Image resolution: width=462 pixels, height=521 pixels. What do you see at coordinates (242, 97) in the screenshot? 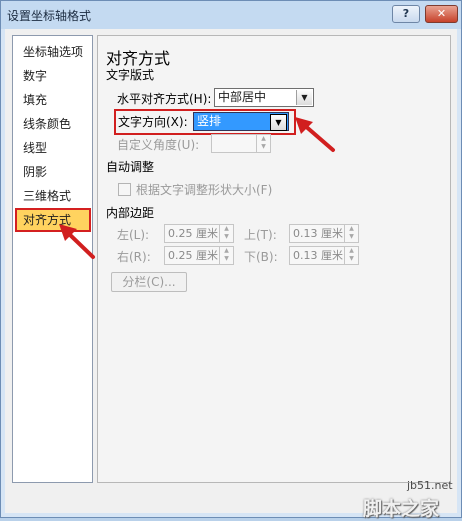
I see `h-align-value: 中部居中` at bounding box center [242, 97].